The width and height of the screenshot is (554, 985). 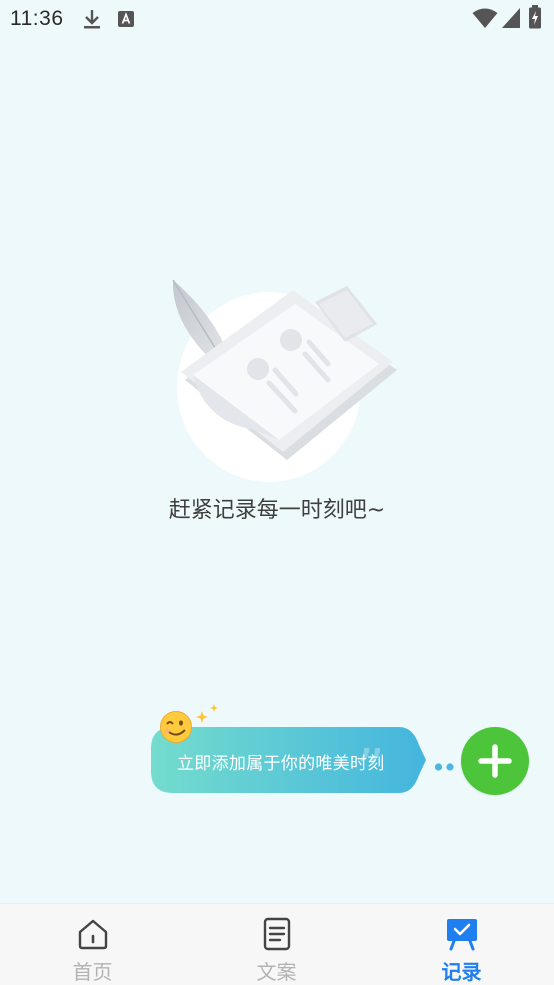 I want to click on record-board-icon, so click(x=462, y=934).